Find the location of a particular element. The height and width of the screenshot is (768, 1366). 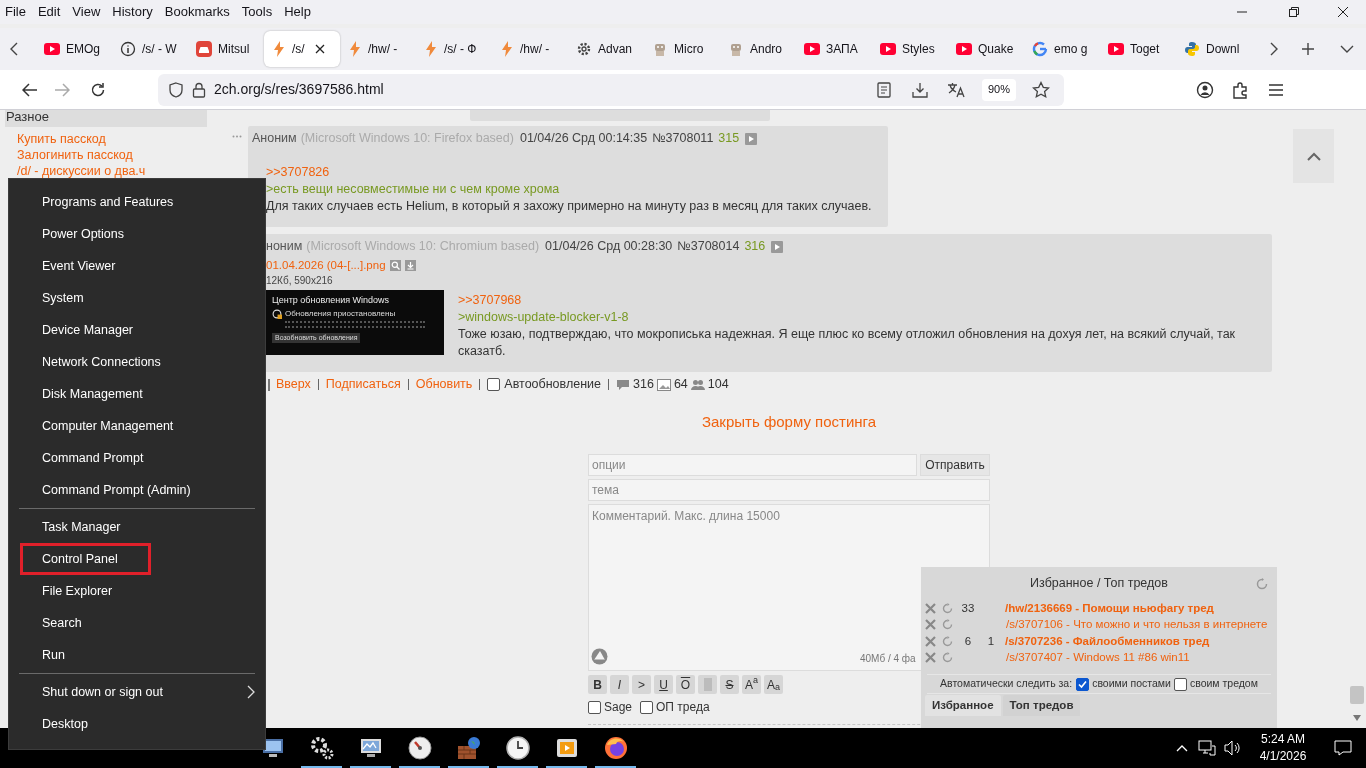

gears-icon is located at coordinates (321, 748).